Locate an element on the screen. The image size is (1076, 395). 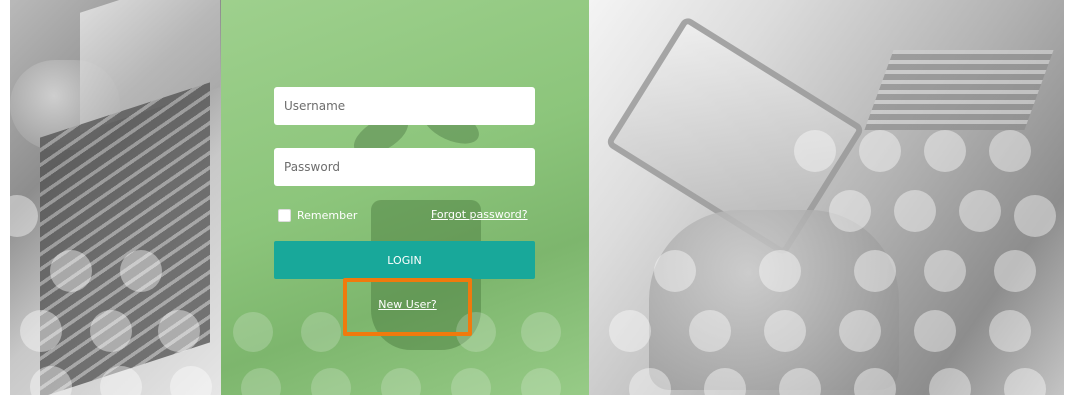
hands-image is located at coordinates (774, 300).